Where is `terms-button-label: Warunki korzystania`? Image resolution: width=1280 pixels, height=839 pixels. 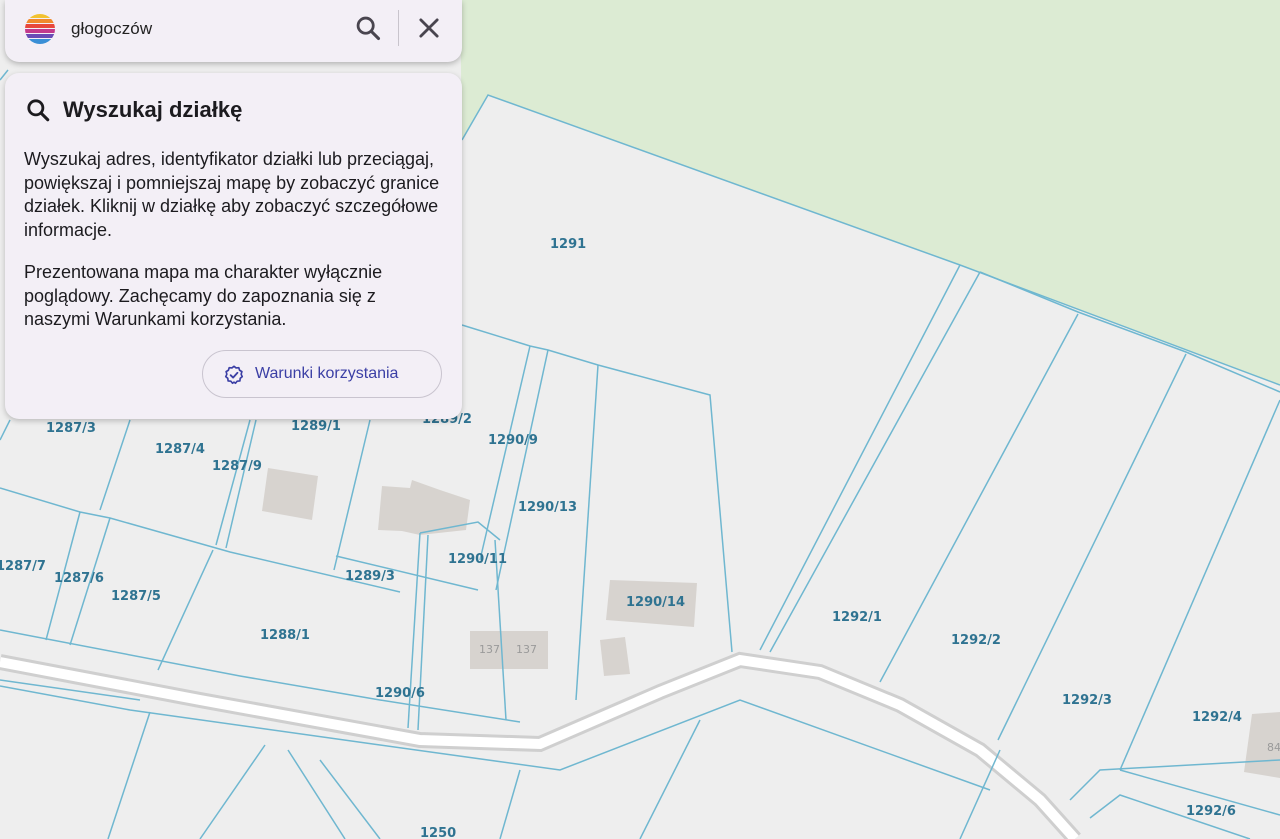 terms-button-label: Warunki korzystania is located at coordinates (327, 373).